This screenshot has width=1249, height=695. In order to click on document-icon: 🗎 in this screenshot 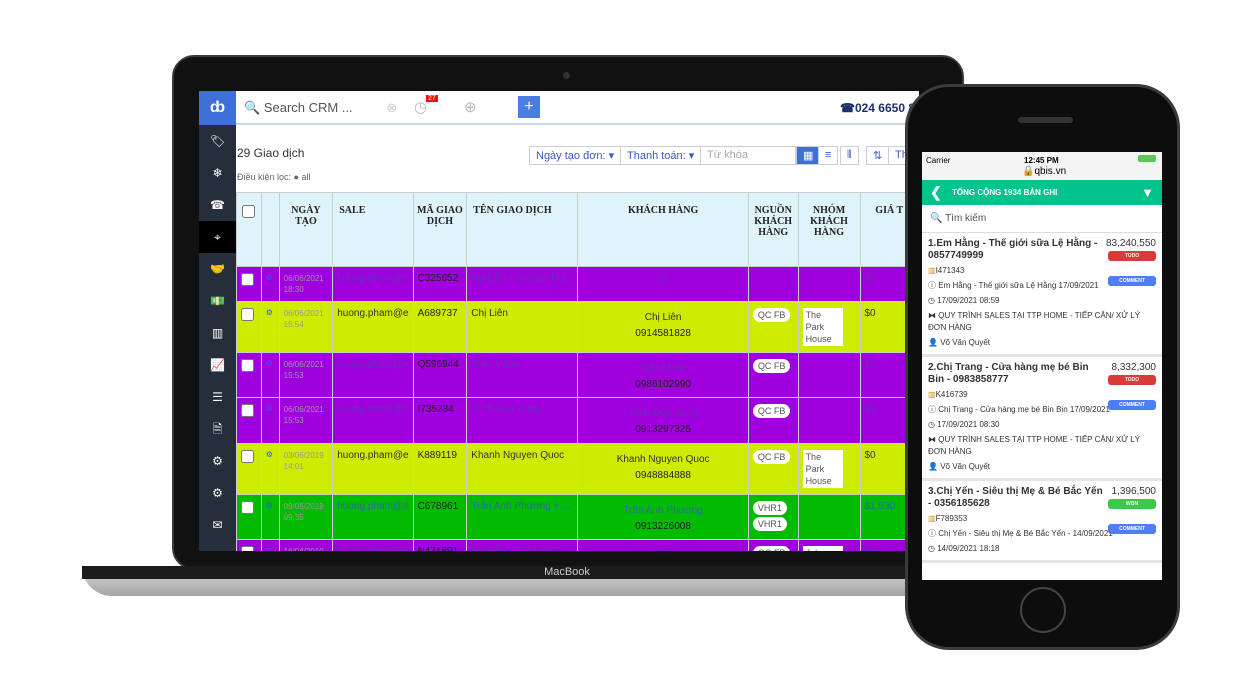, I will do `click(217, 429)`.